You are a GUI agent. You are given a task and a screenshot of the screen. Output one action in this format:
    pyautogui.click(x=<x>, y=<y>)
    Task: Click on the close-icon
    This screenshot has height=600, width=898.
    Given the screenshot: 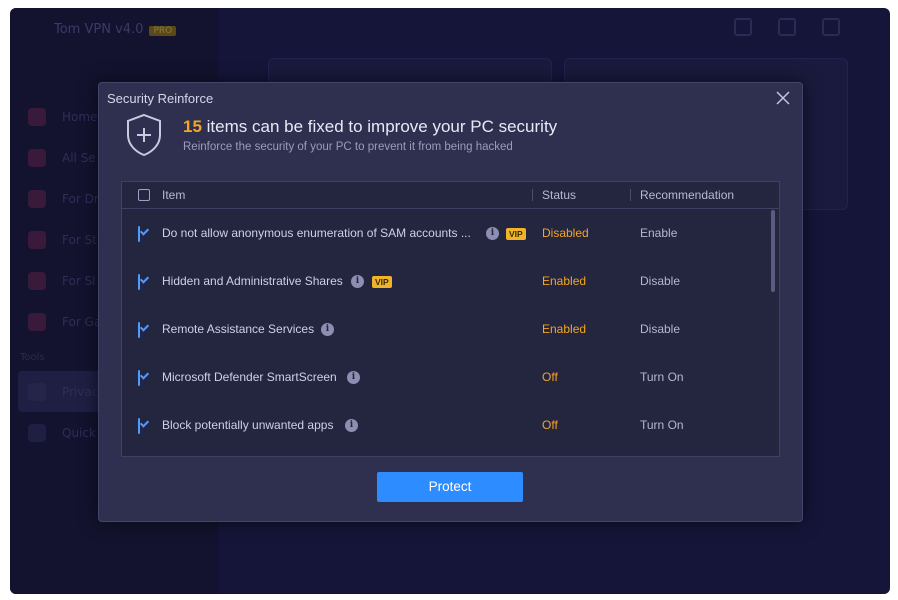 What is the action you would take?
    pyautogui.click(x=783, y=98)
    